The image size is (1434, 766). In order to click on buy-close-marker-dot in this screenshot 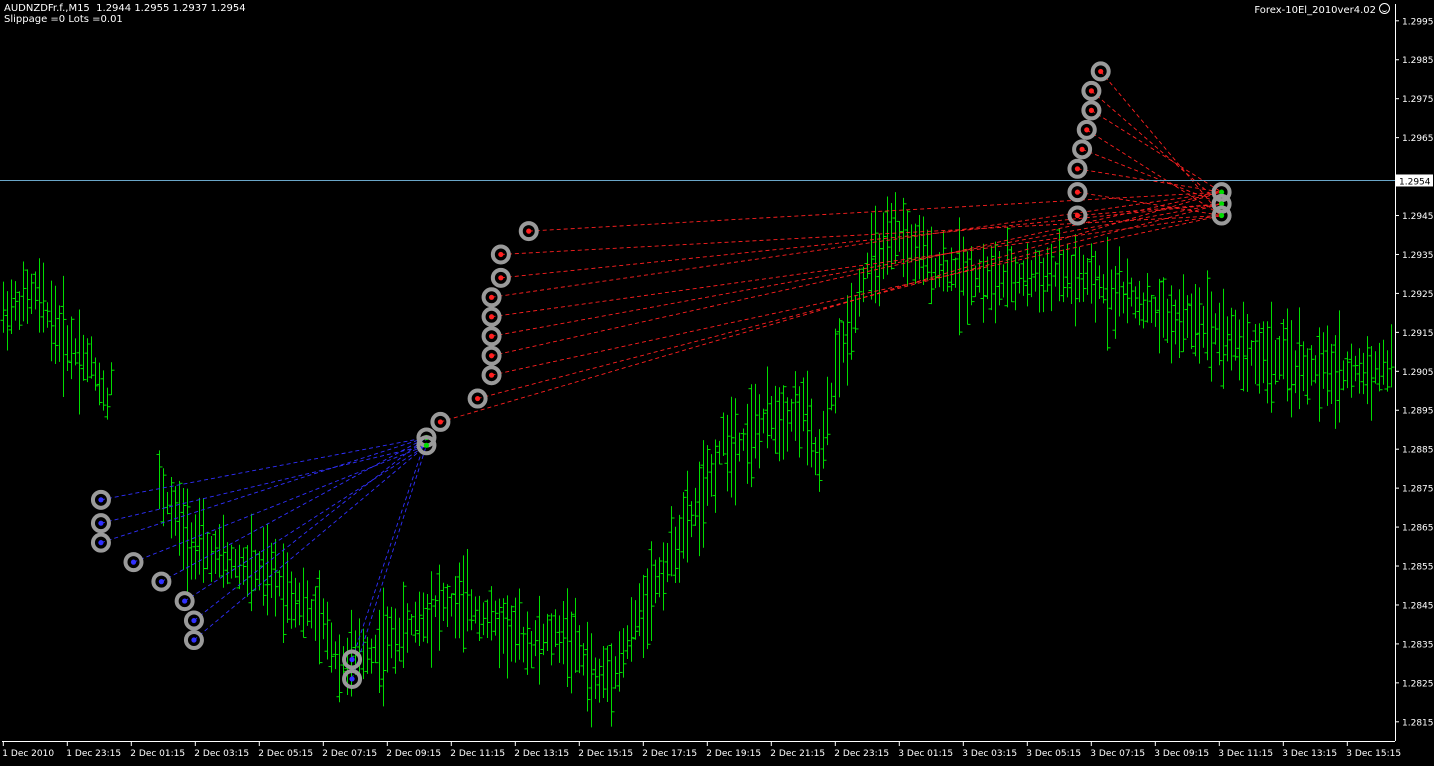, I will do `click(426, 445)`.